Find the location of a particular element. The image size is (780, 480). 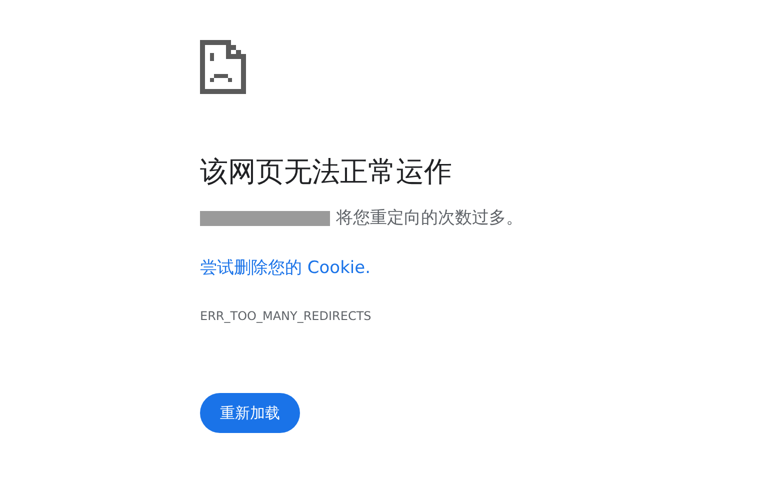

reload-button: 重新加载 is located at coordinates (250, 413).